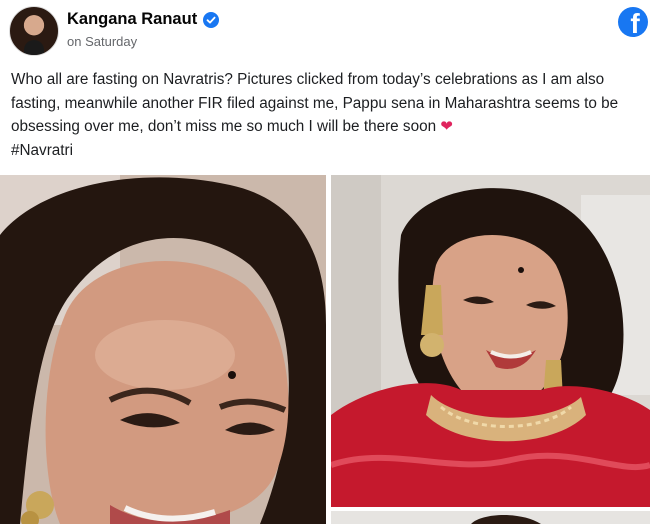 This screenshot has width=650, height=524. Describe the element at coordinates (490, 517) in the screenshot. I see `photo-third-partial` at that location.